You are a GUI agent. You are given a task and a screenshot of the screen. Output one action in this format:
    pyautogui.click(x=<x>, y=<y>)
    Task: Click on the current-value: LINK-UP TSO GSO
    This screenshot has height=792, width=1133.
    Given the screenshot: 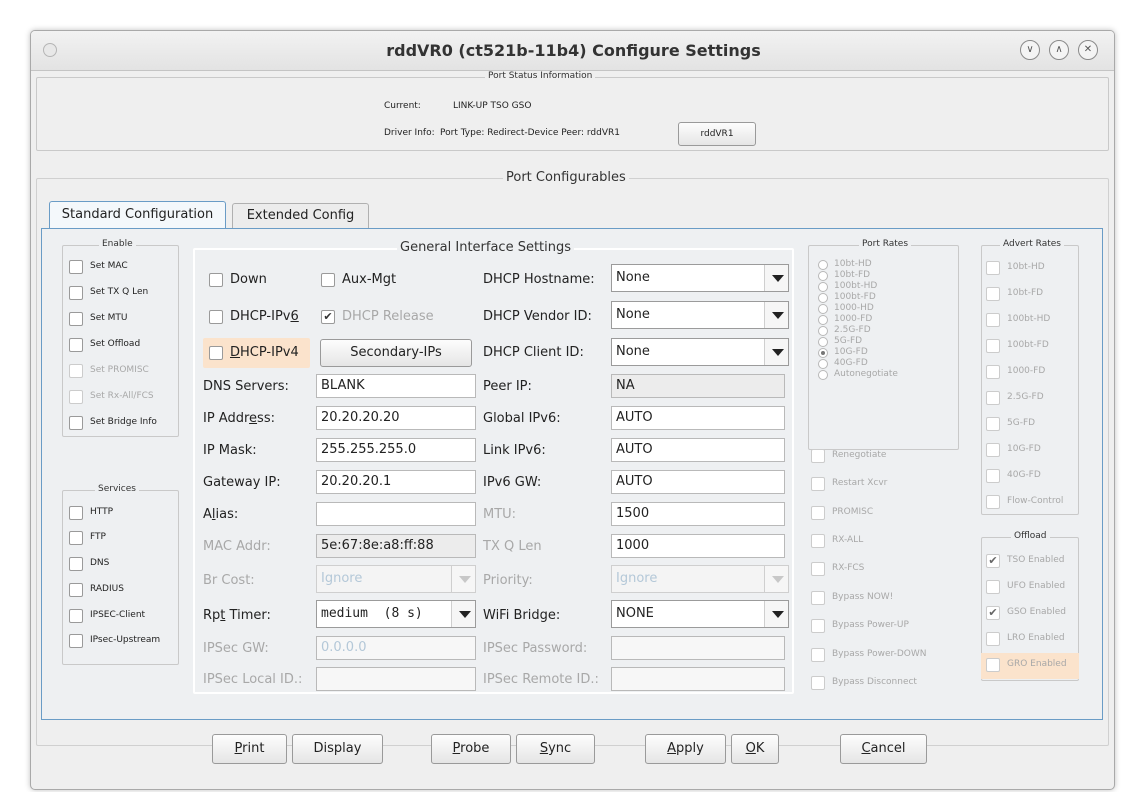 What is the action you would take?
    pyautogui.click(x=492, y=106)
    